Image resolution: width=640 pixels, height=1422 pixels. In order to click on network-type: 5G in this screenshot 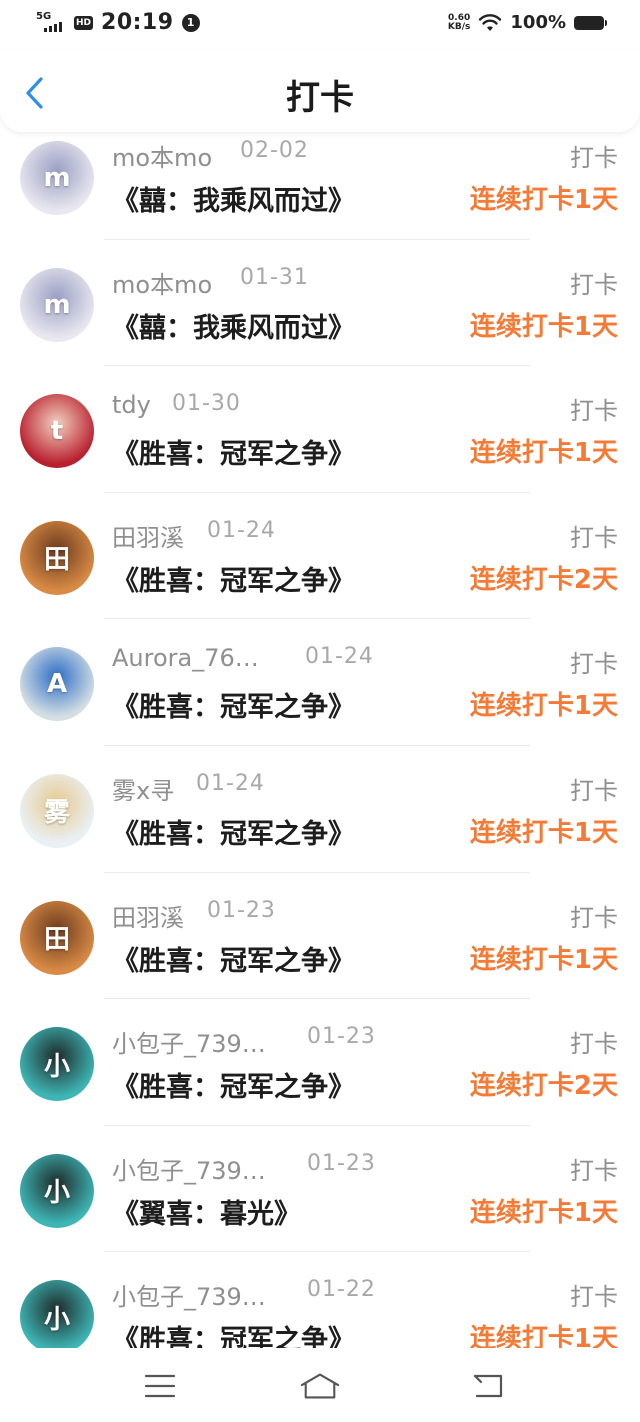, I will do `click(44, 16)`.